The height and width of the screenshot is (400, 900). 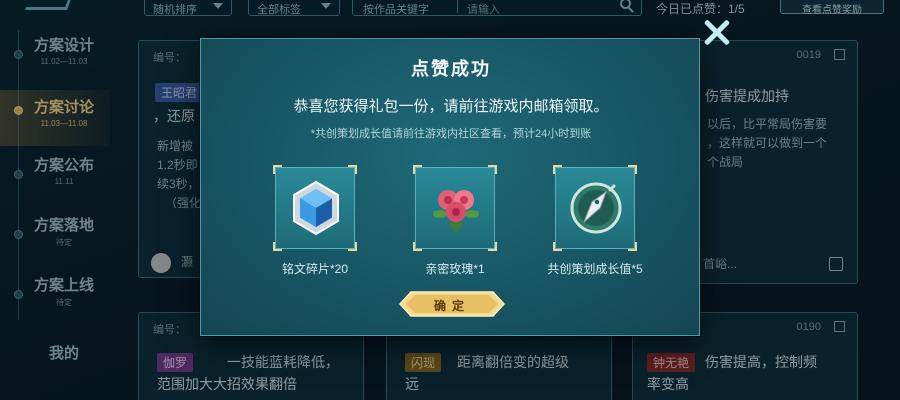 What do you see at coordinates (451, 134) in the screenshot?
I see `modal-note: *共创策划成长值请前往游戏内社区查看，预计24小时到账` at bounding box center [451, 134].